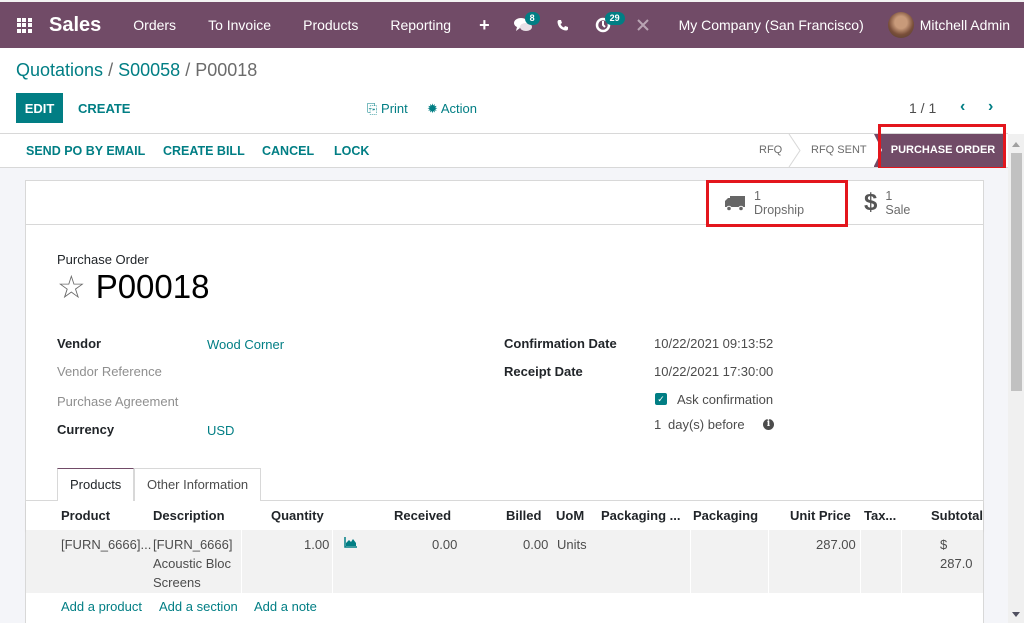  I want to click on confirmation-date-label: Confirmation Date, so click(560, 343).